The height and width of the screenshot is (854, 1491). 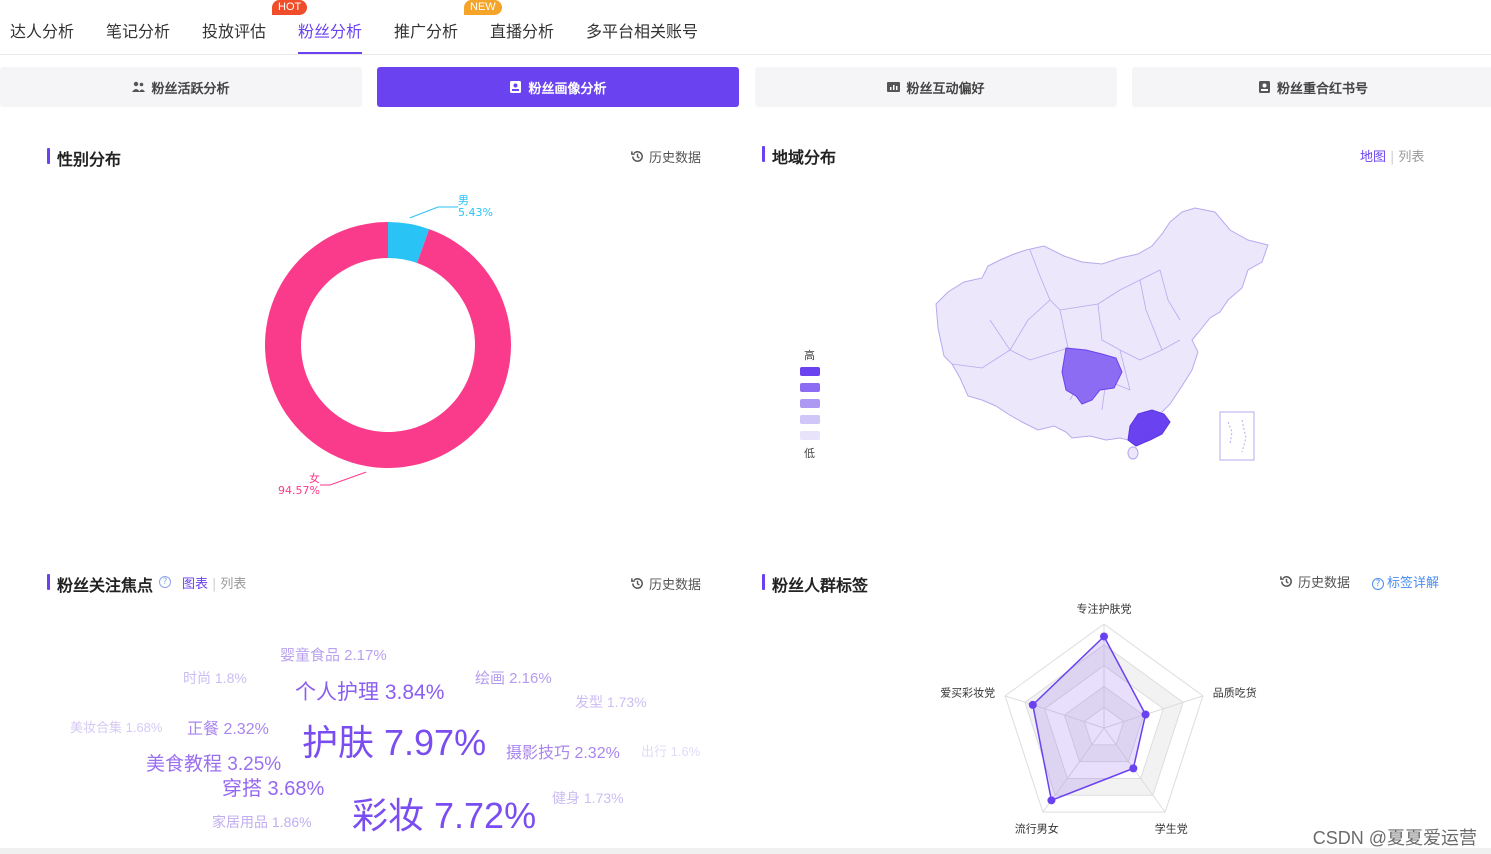 I want to click on focus-chart-toggle: 图表, so click(x=195, y=584).